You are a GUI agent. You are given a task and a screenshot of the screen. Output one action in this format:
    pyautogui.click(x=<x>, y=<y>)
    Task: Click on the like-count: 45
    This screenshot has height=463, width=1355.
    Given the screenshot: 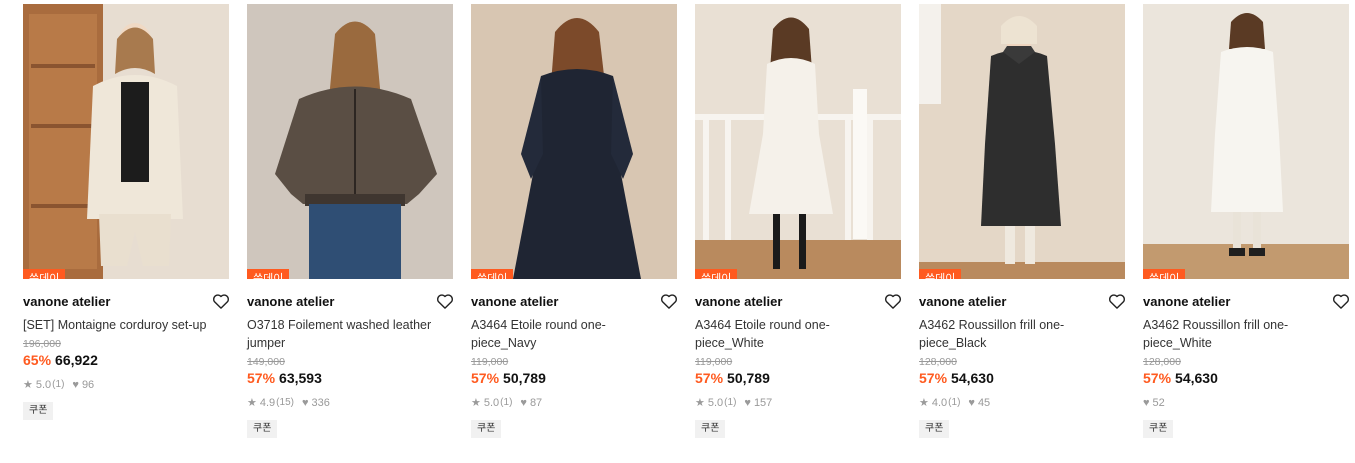 What is the action you would take?
    pyautogui.click(x=984, y=403)
    